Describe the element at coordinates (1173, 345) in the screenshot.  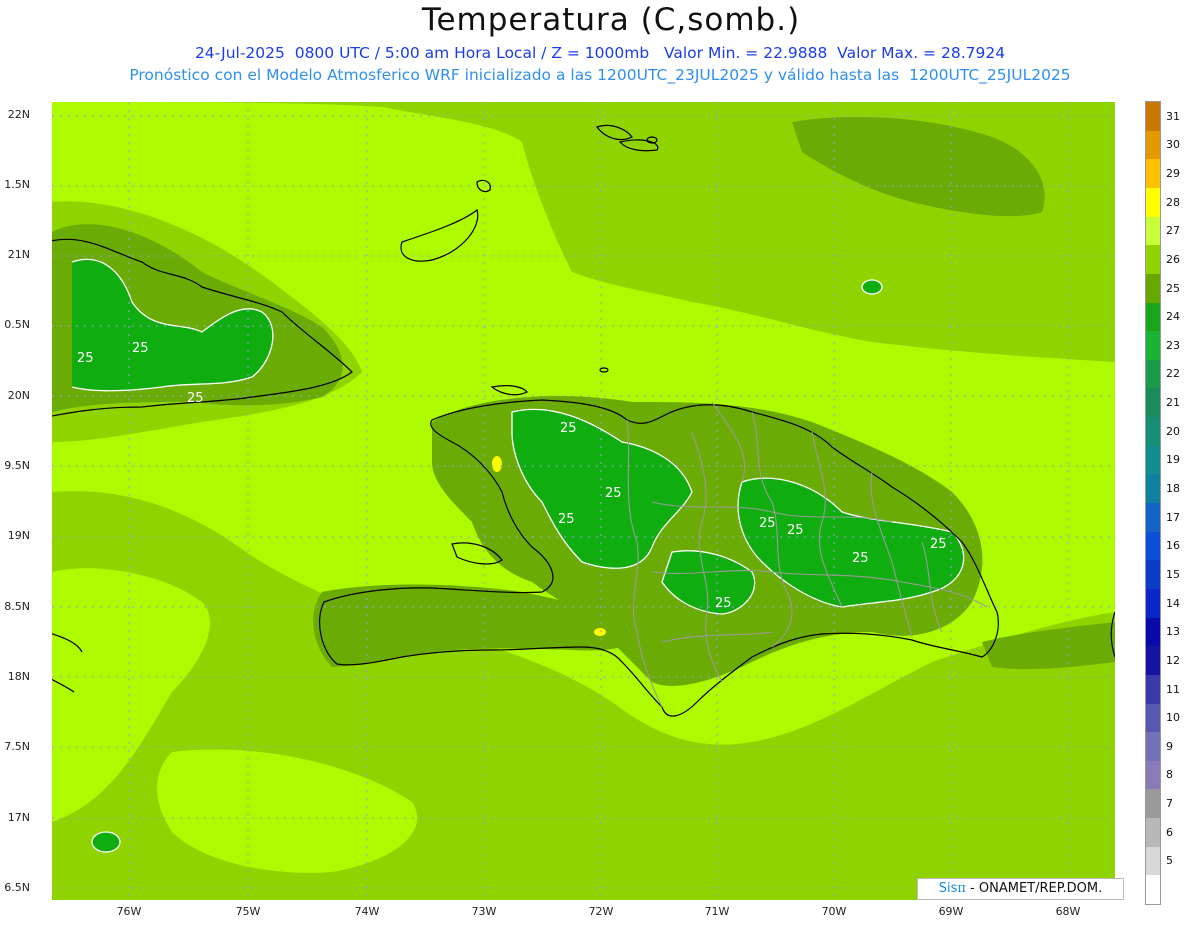
I see `colorbar-level-label: 23` at that location.